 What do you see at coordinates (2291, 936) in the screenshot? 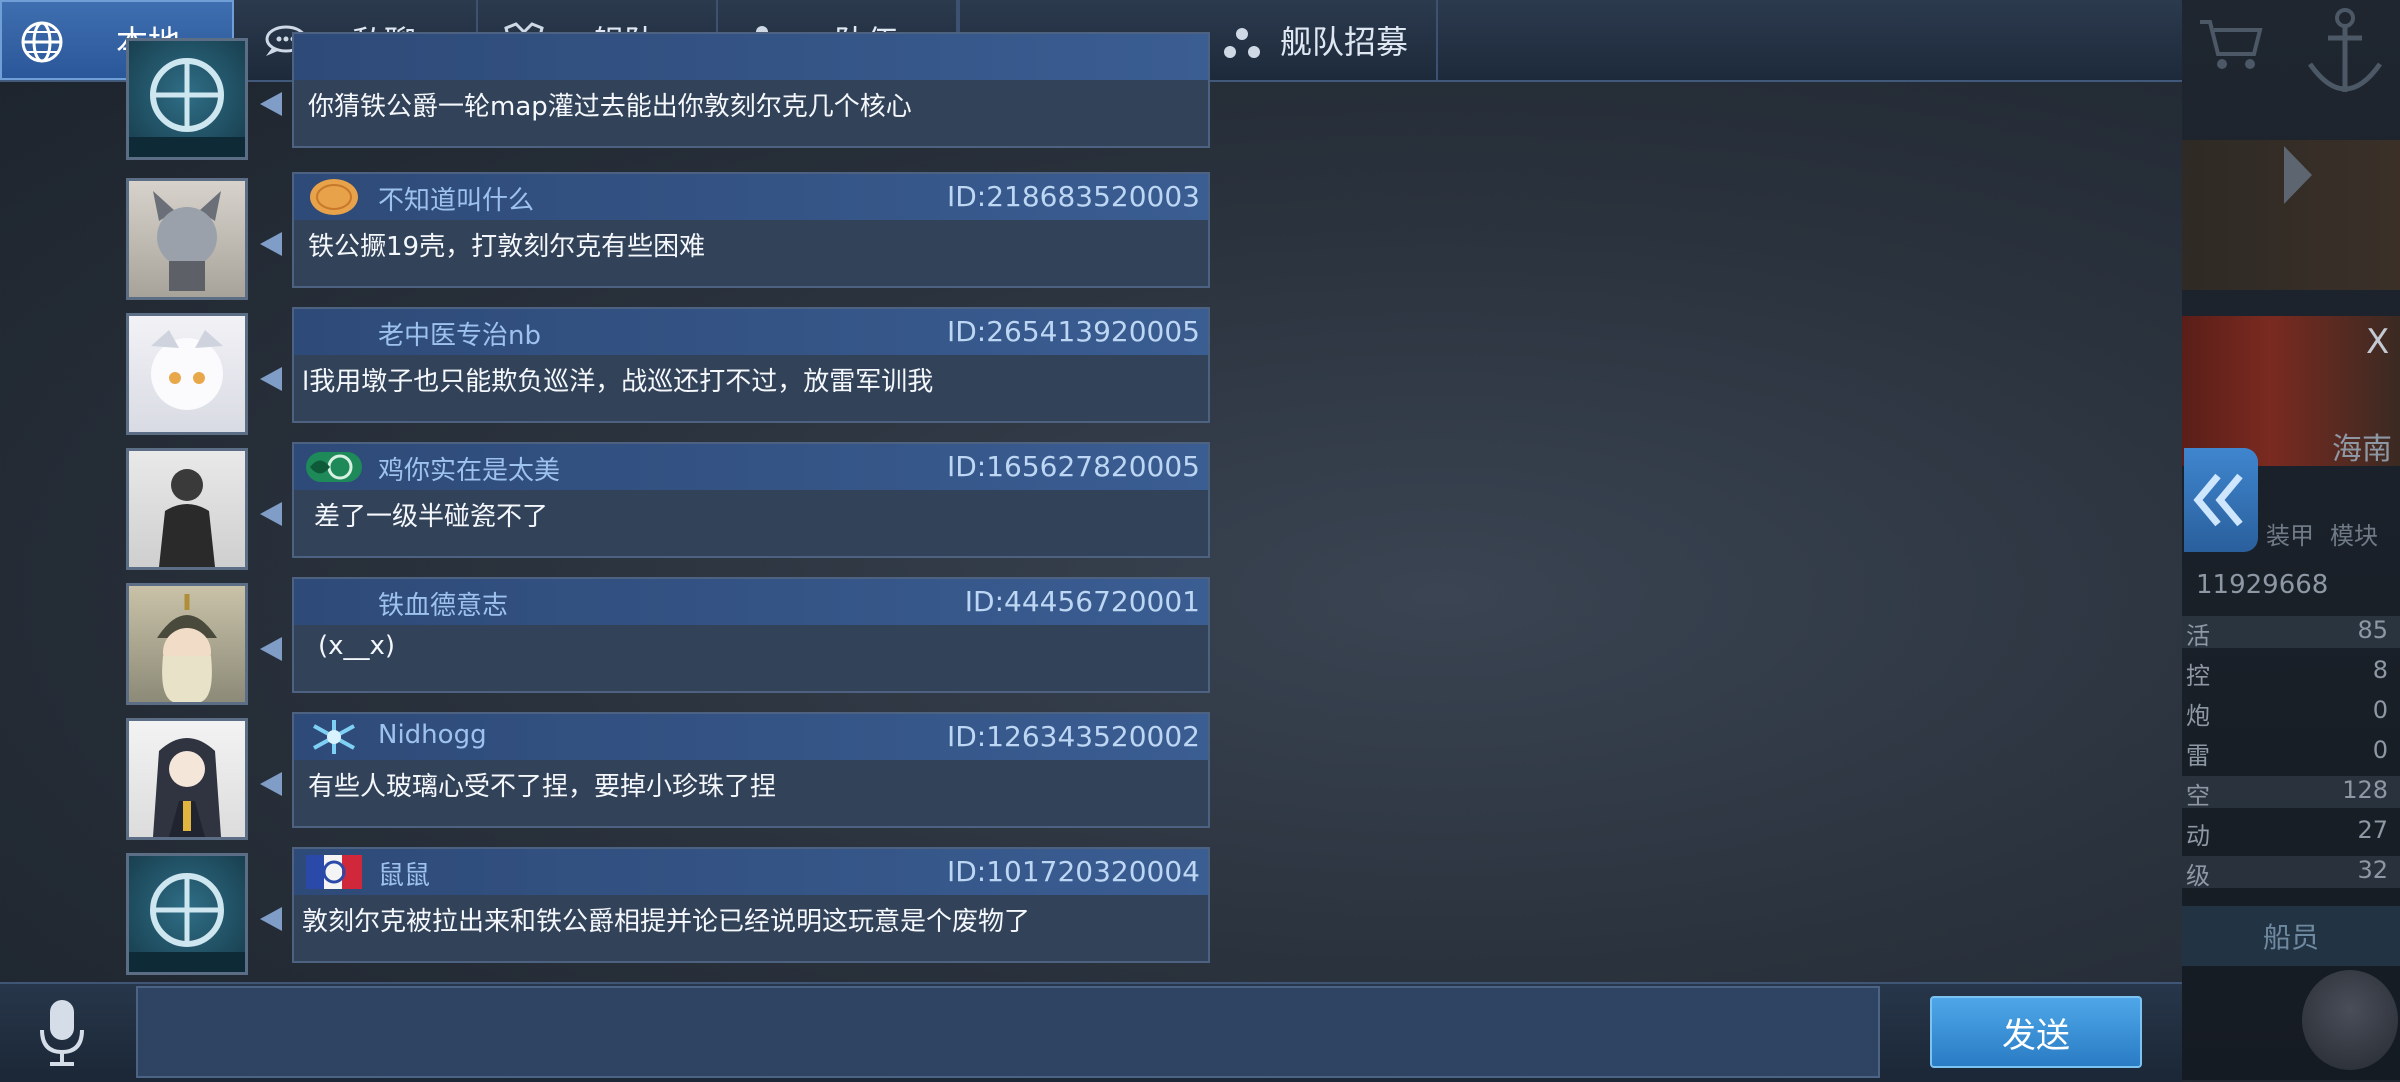
I see `crew-button: 船员` at bounding box center [2291, 936].